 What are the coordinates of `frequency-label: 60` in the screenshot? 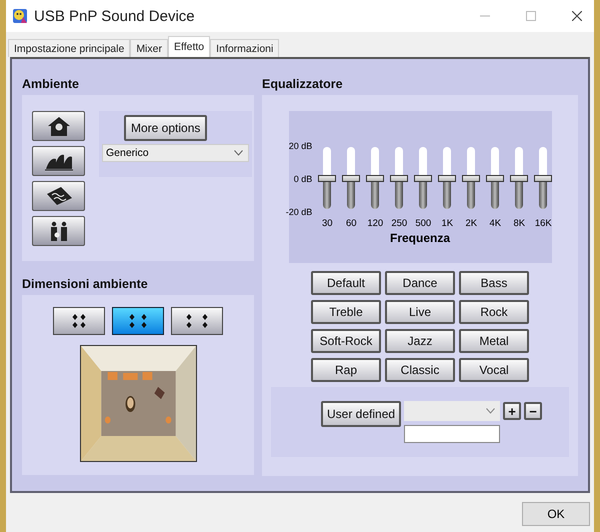 It's located at (351, 223).